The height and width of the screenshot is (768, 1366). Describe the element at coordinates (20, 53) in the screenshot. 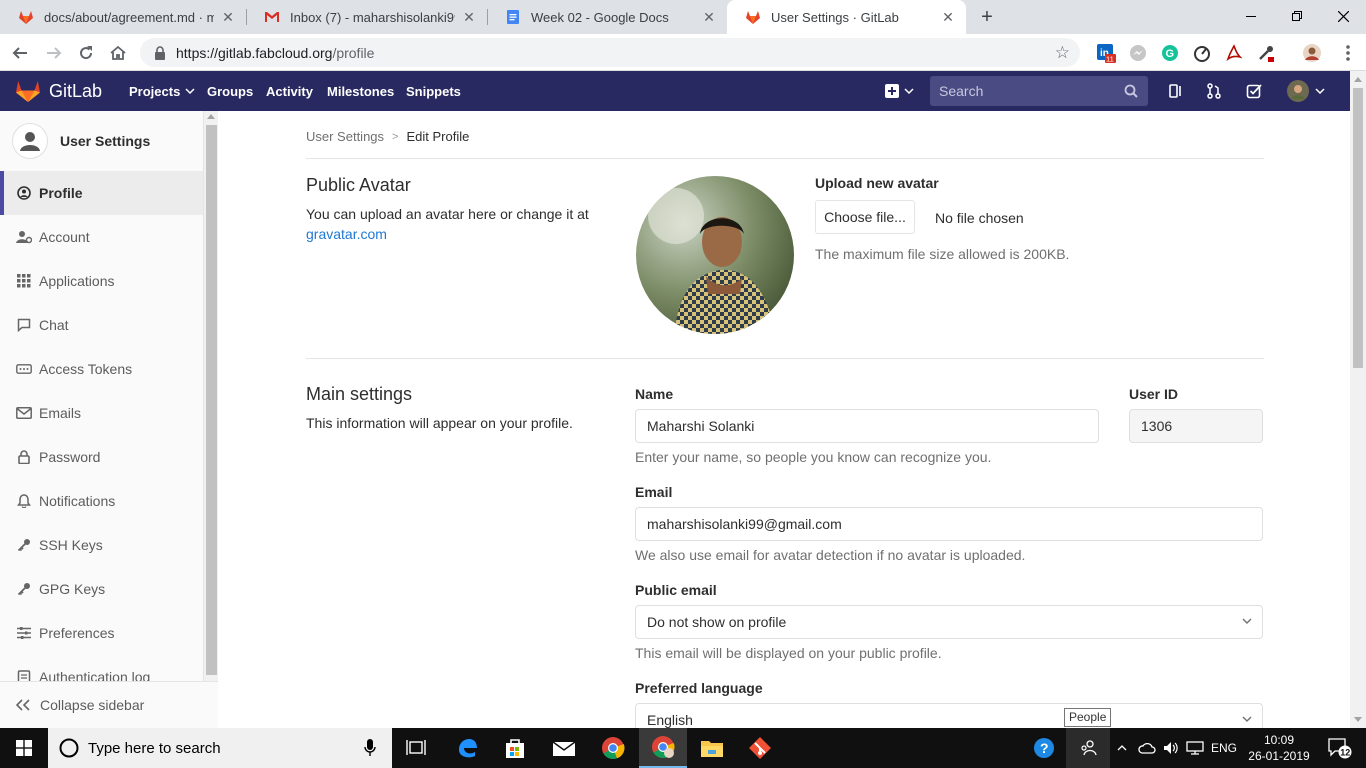

I see `back-button` at that location.